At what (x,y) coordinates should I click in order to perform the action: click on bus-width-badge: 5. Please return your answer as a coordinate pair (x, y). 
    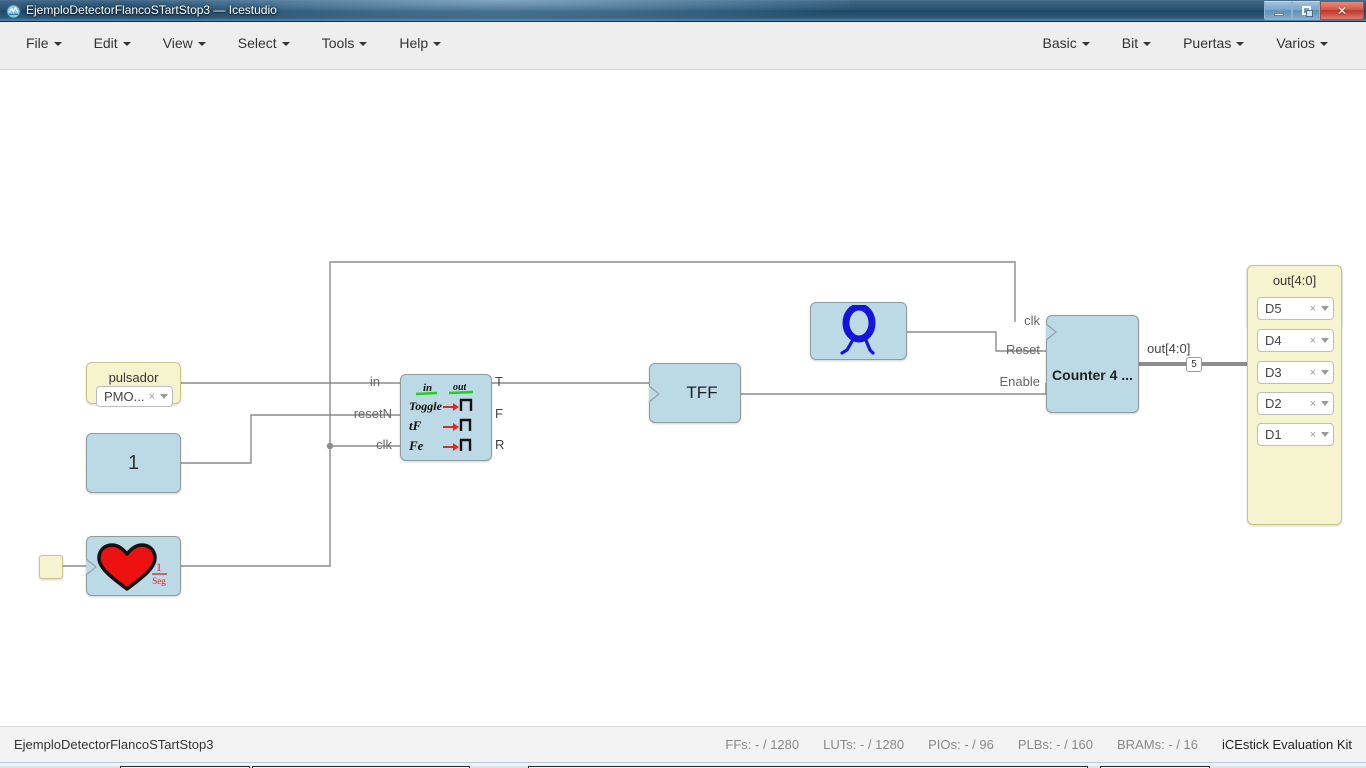
    Looking at the image, I should click on (1194, 364).